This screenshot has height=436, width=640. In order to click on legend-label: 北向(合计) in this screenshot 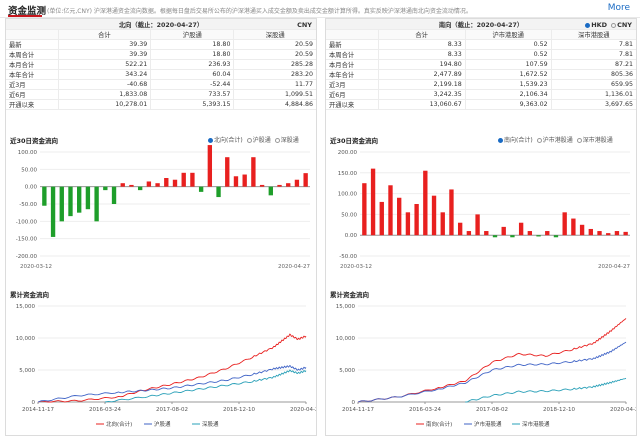, I will do `click(119, 424)`.